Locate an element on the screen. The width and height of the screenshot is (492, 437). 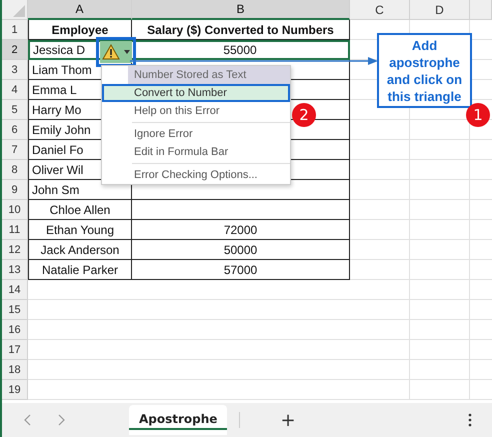
table-cell: Jack Anderson is located at coordinates (80, 250).